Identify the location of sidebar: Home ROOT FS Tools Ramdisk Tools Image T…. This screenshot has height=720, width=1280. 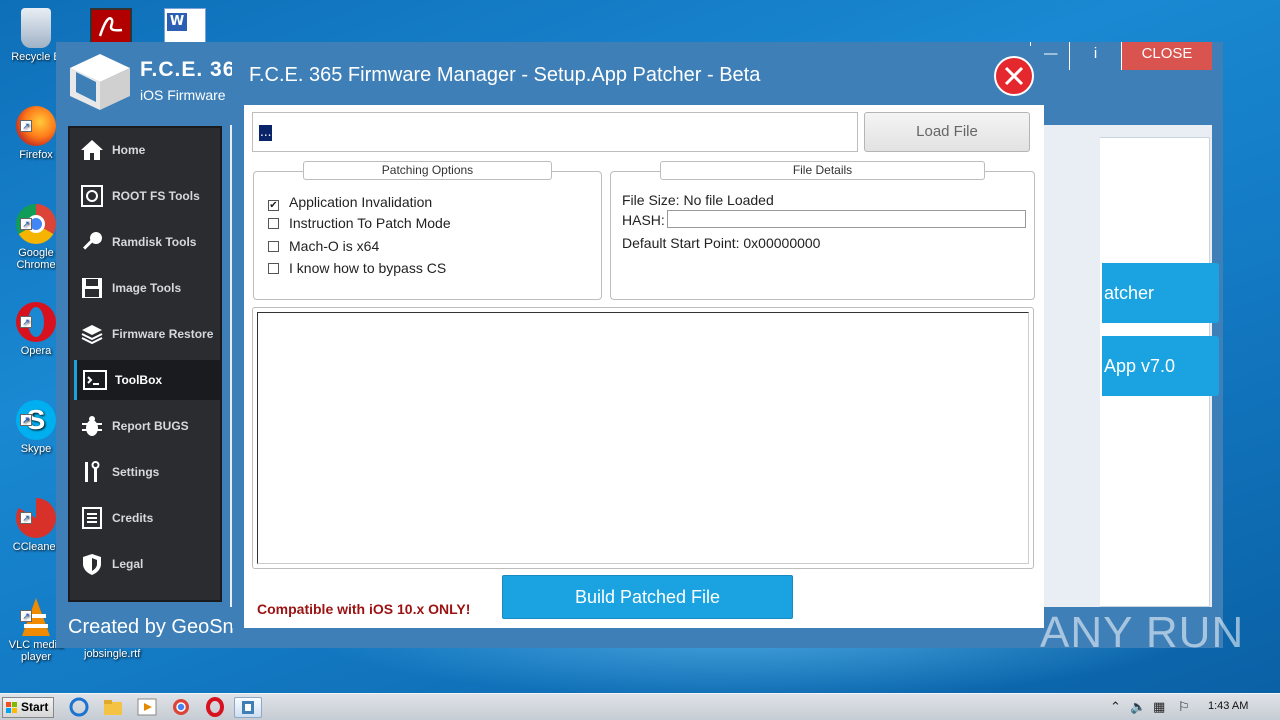
(145, 364).